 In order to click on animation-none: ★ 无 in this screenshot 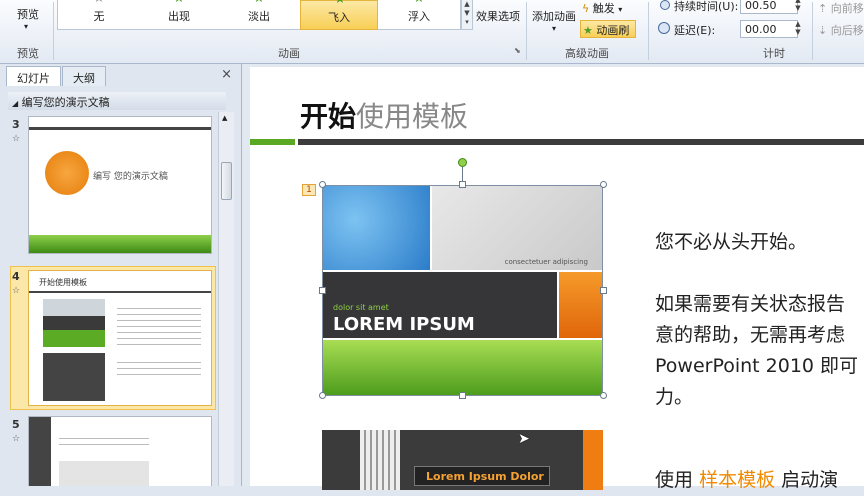, I will do `click(99, 15)`.